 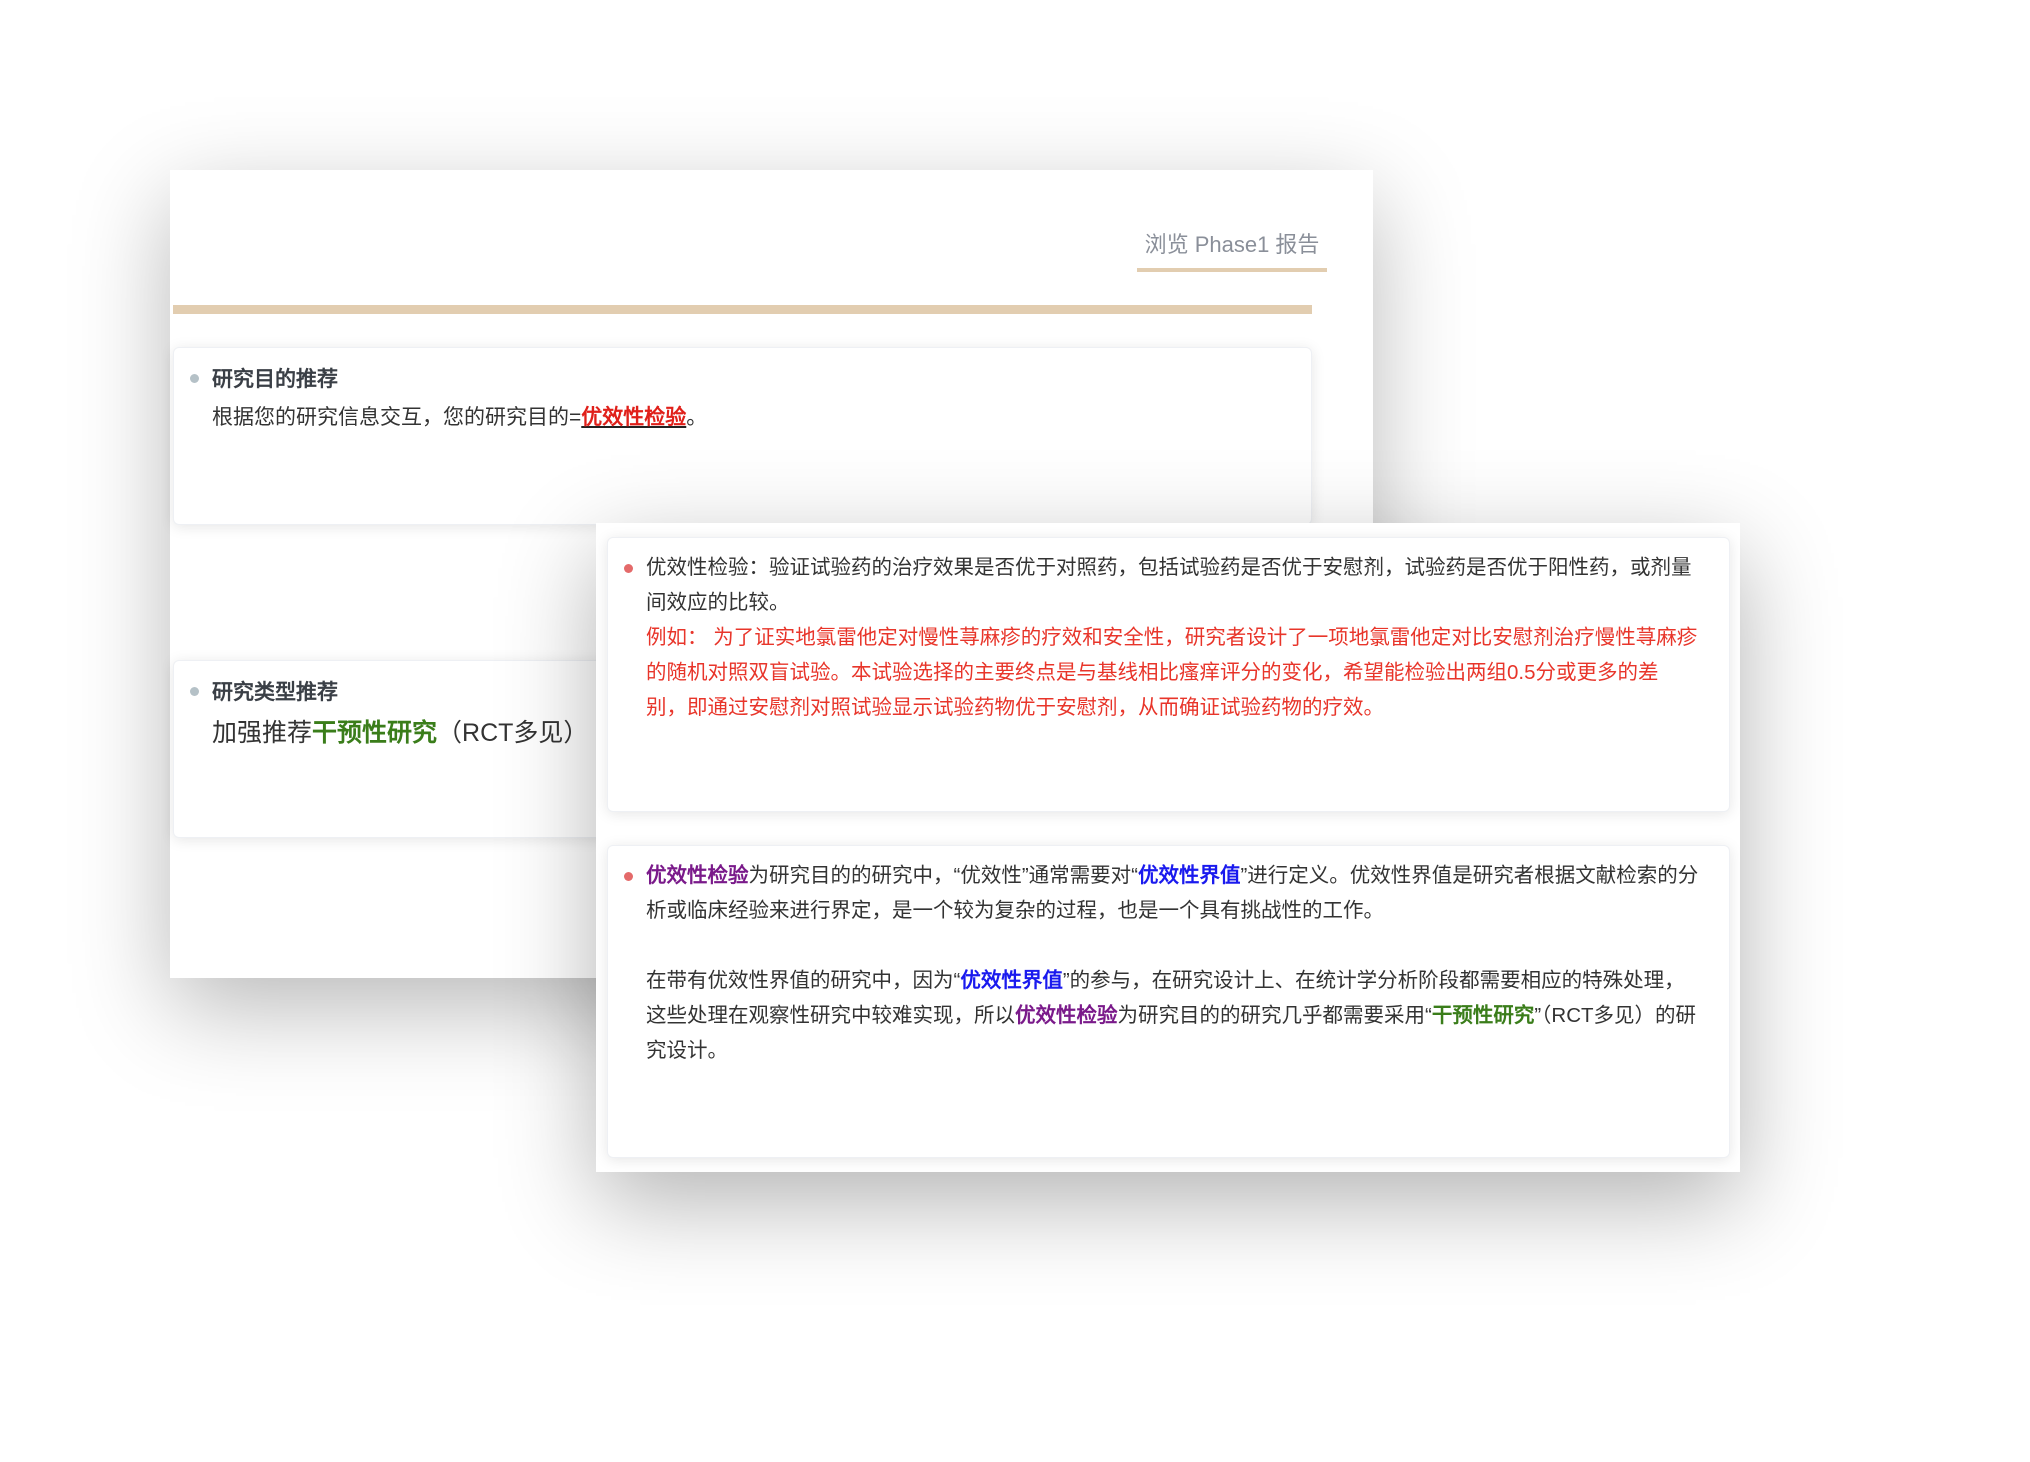 What do you see at coordinates (397, 417) in the screenshot?
I see `purpose-prefix: 根据您的研究信息交互，您的研究目的=` at bounding box center [397, 417].